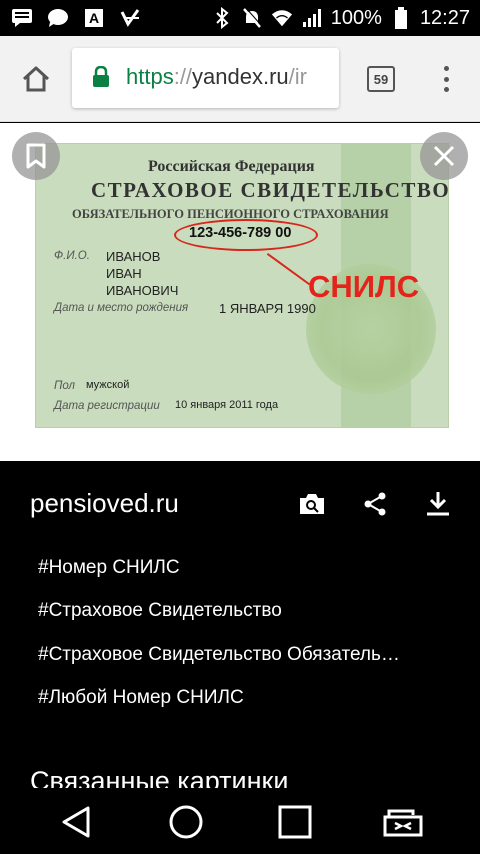  What do you see at coordinates (107, 406) in the screenshot?
I see `reg-label: Дата регистрации` at bounding box center [107, 406].